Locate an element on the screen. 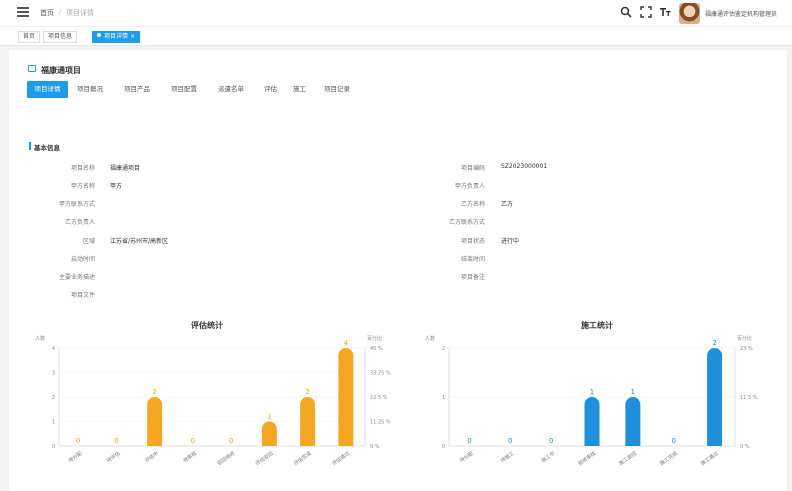 The height and width of the screenshot is (491, 792). field-label: 项目文件 is located at coordinates (82, 295).